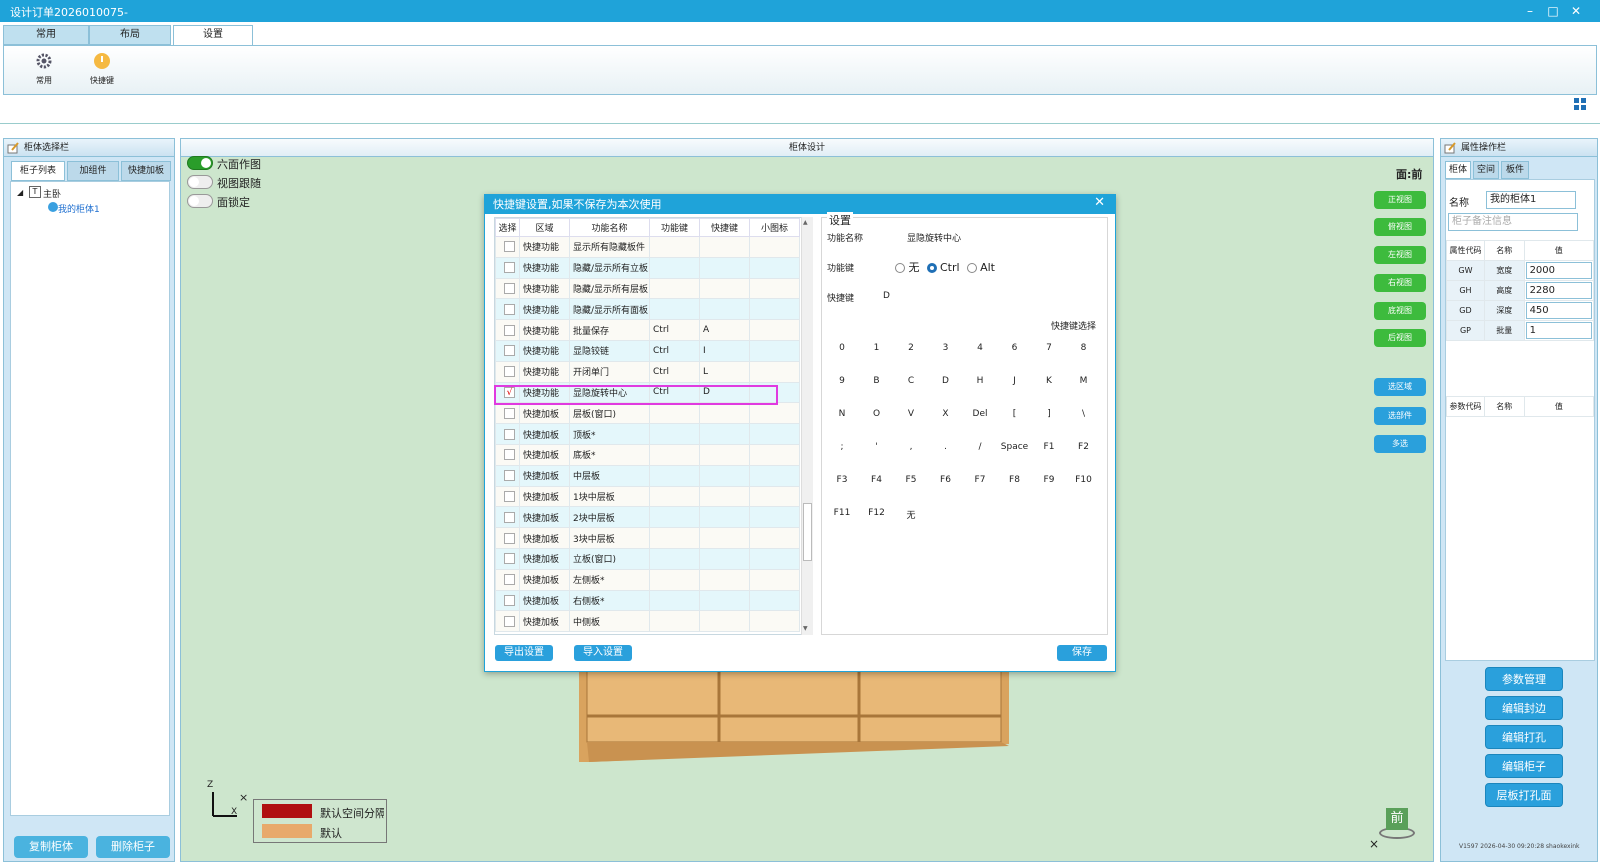 This screenshot has height=862, width=1600. What do you see at coordinates (1513, 222) in the screenshot?
I see `note-input: 柜子备注信息` at bounding box center [1513, 222].